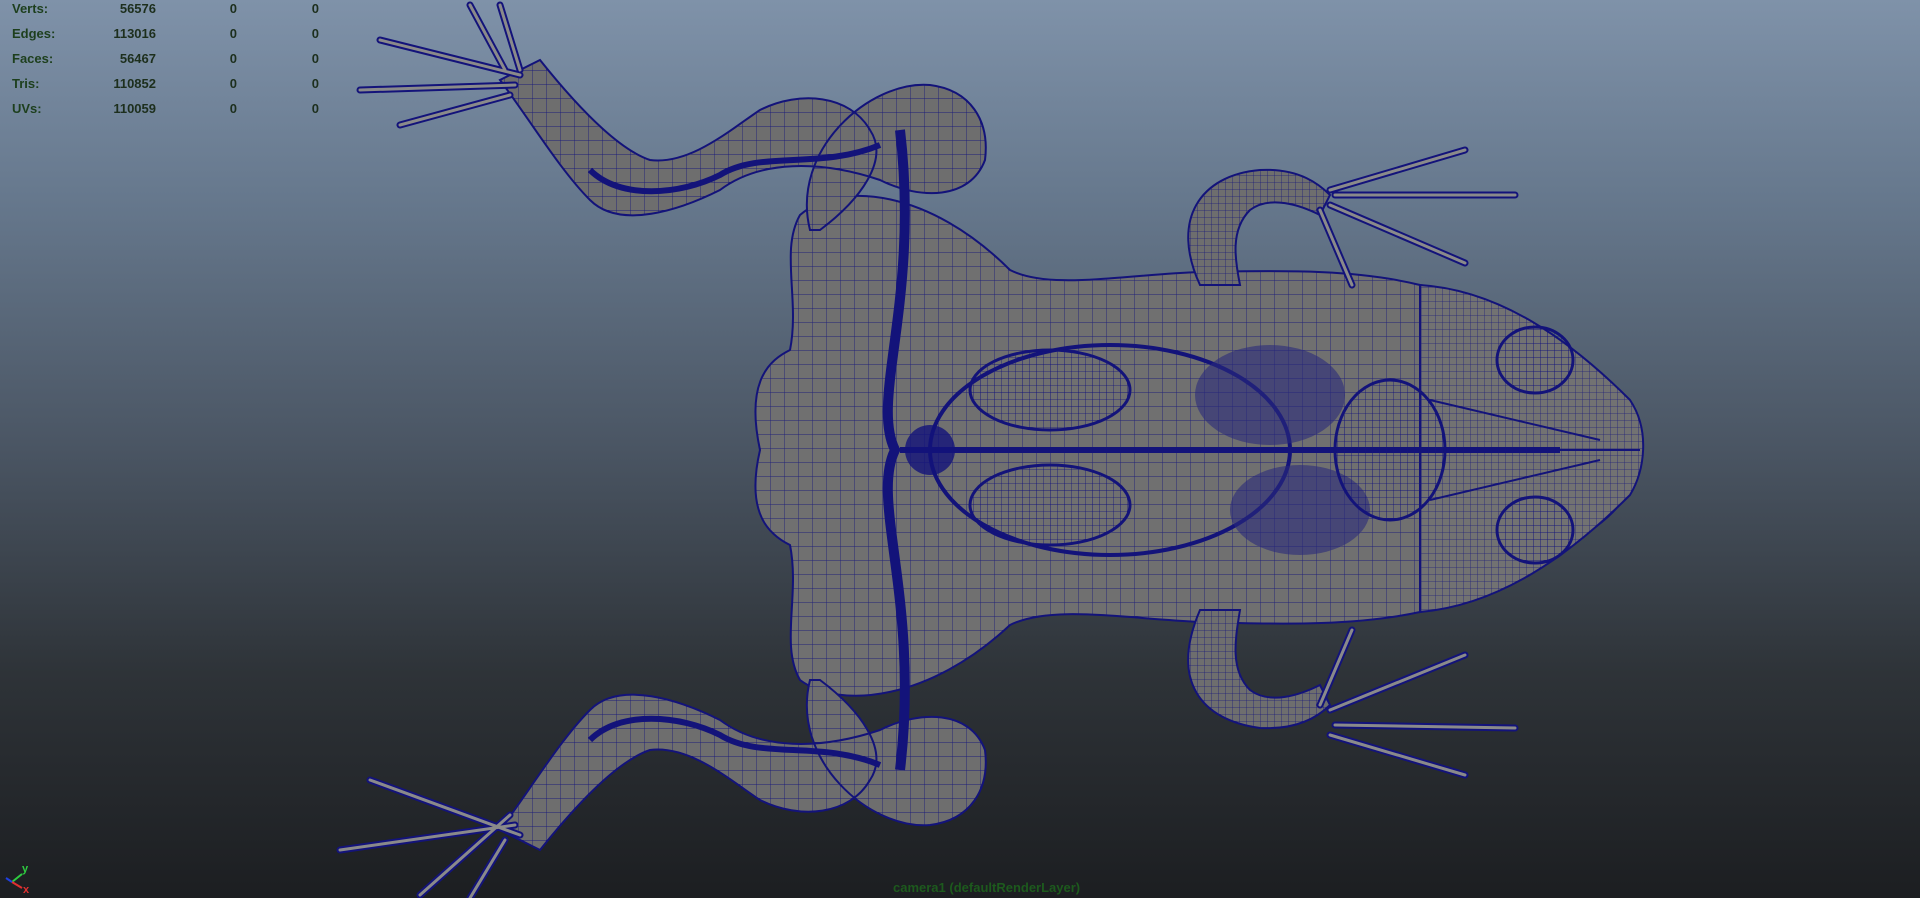  I want to click on hud-label: Verts:, so click(30, 8).